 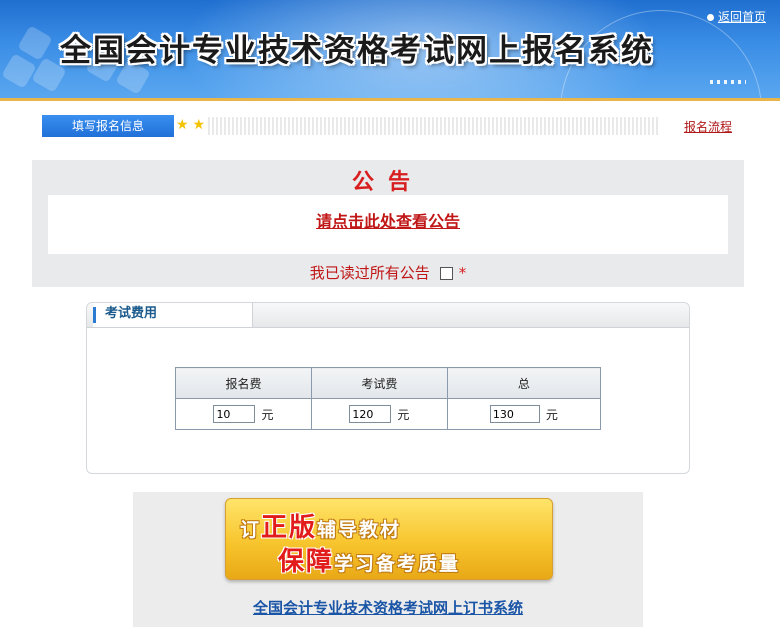 I want to click on ad-line-2: 保障学习备考质量, so click(x=369, y=559).